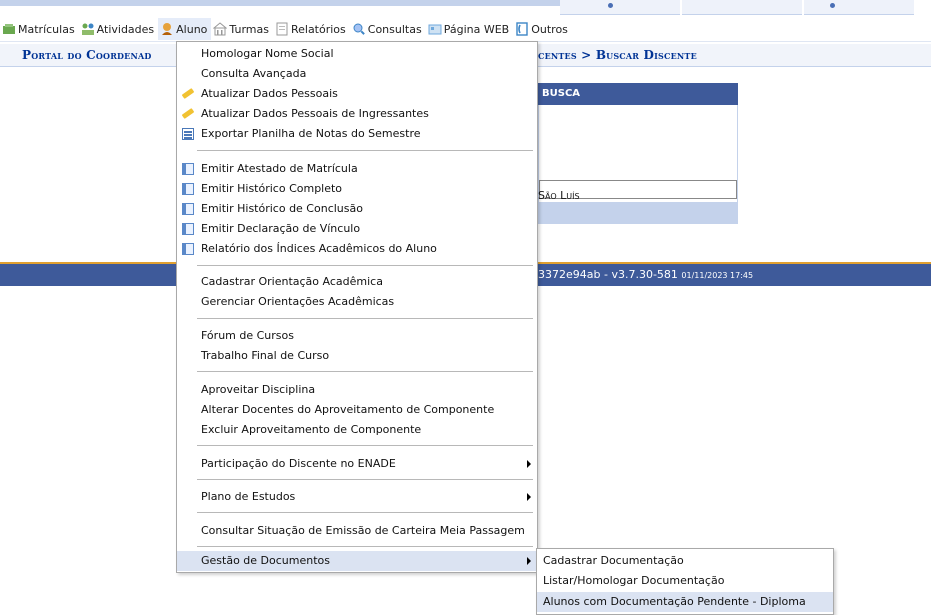 The image size is (931, 615). What do you see at coordinates (188, 134) in the screenshot?
I see `document-icon` at bounding box center [188, 134].